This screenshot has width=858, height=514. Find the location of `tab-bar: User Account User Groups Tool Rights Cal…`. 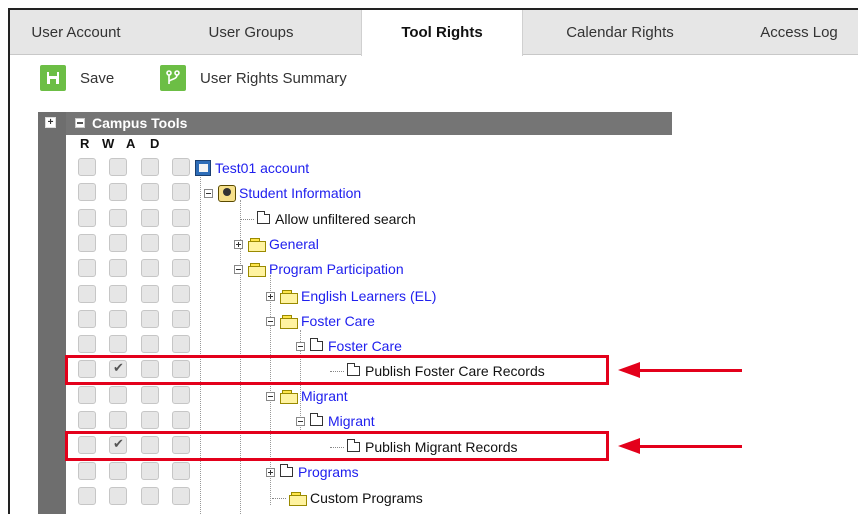

tab-bar: User Account User Groups Tool Rights Cal… is located at coordinates (434, 33).